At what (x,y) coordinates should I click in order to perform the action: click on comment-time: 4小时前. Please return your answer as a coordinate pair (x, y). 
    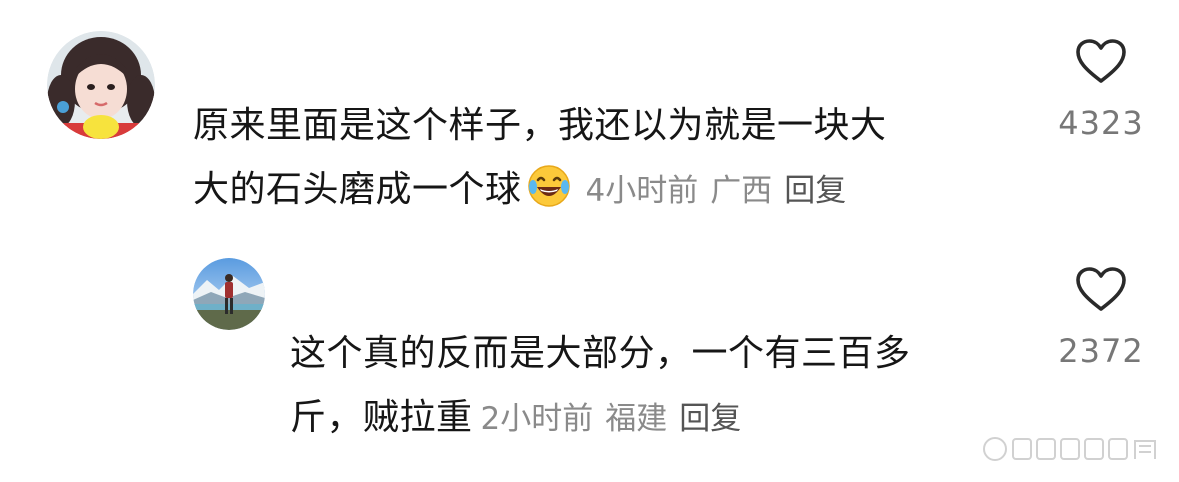
    Looking at the image, I should click on (642, 191).